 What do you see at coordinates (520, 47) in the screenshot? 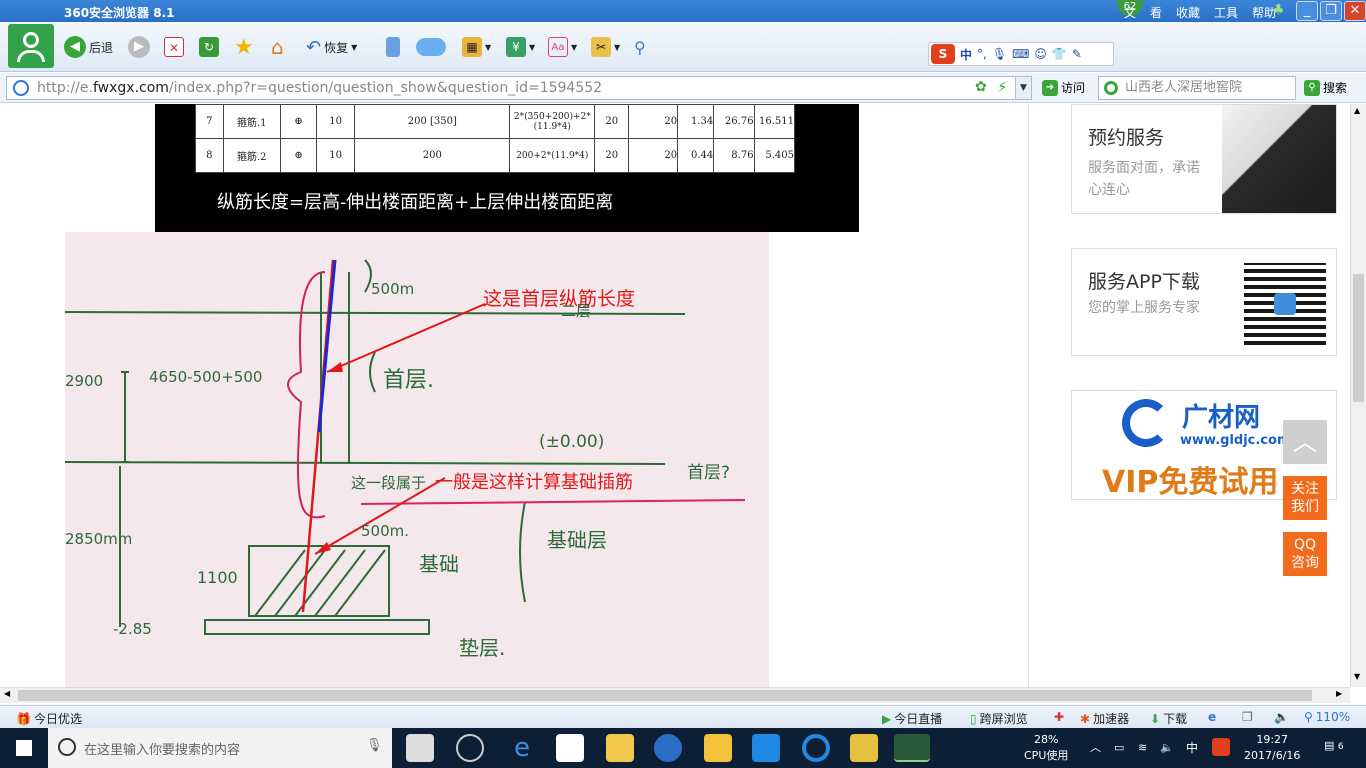
I see `security-button: ¥ ▼` at bounding box center [520, 47].